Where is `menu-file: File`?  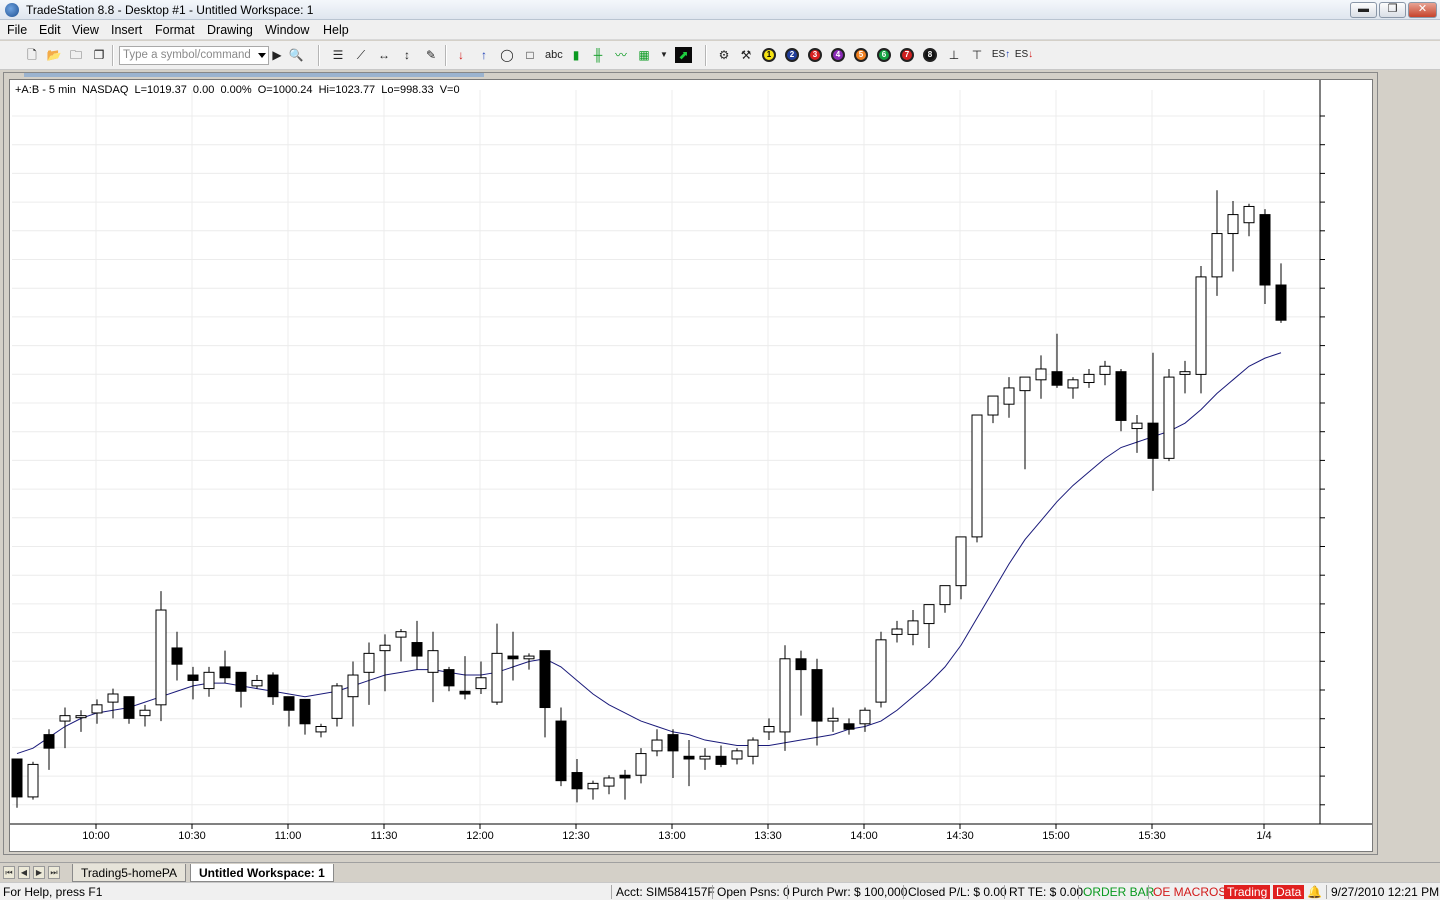
menu-file: File is located at coordinates (17, 30).